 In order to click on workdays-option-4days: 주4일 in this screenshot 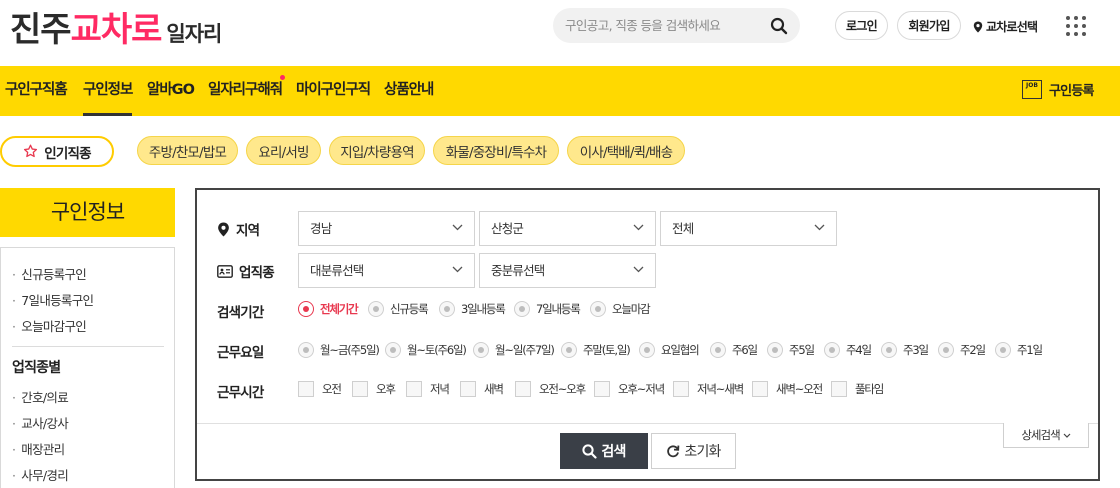, I will do `click(848, 350)`.